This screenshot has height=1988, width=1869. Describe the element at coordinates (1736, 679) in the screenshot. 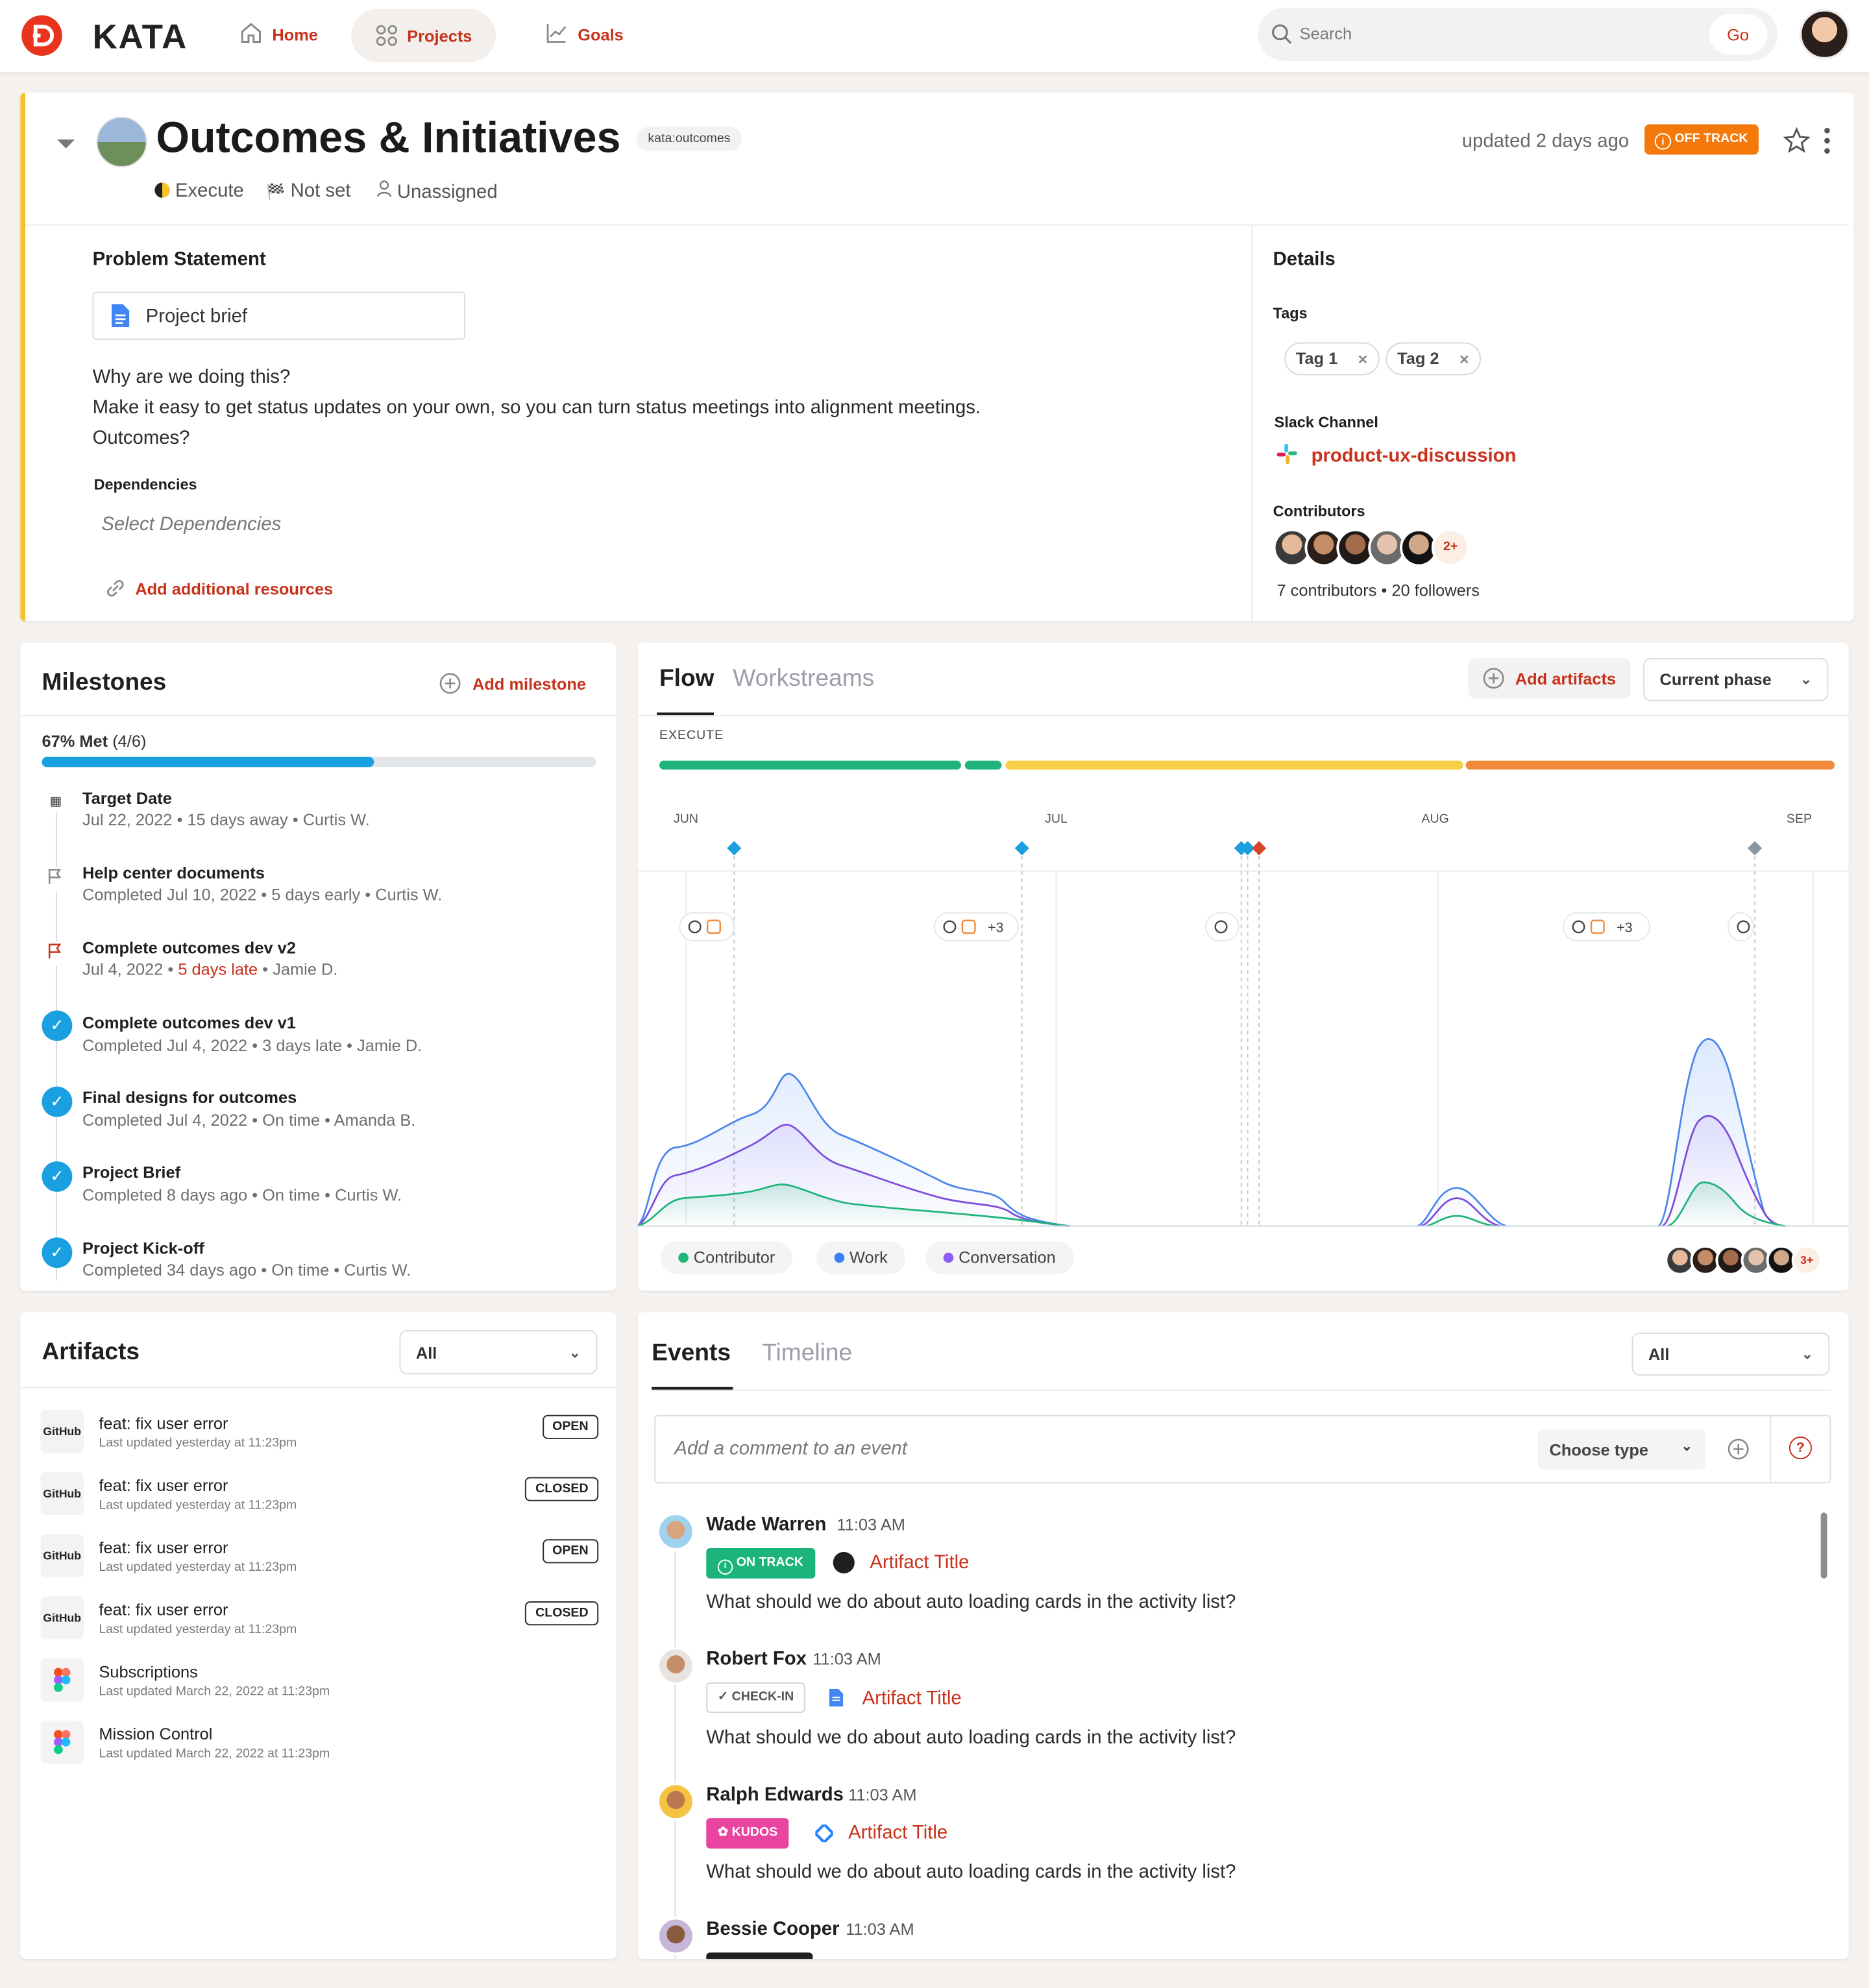

I see `phase-select: Current phase ⌄` at that location.